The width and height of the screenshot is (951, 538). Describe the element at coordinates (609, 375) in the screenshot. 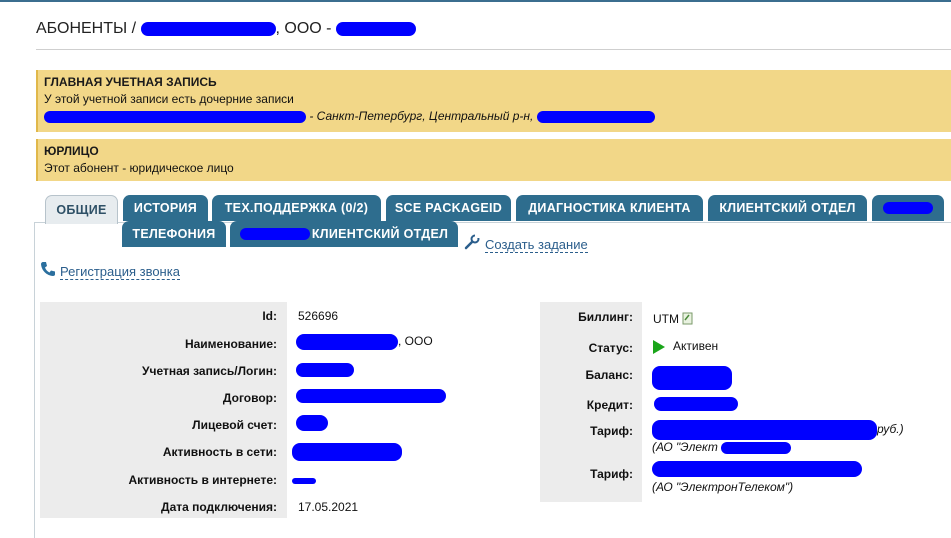

I see `balance-label: Баланс:` at that location.